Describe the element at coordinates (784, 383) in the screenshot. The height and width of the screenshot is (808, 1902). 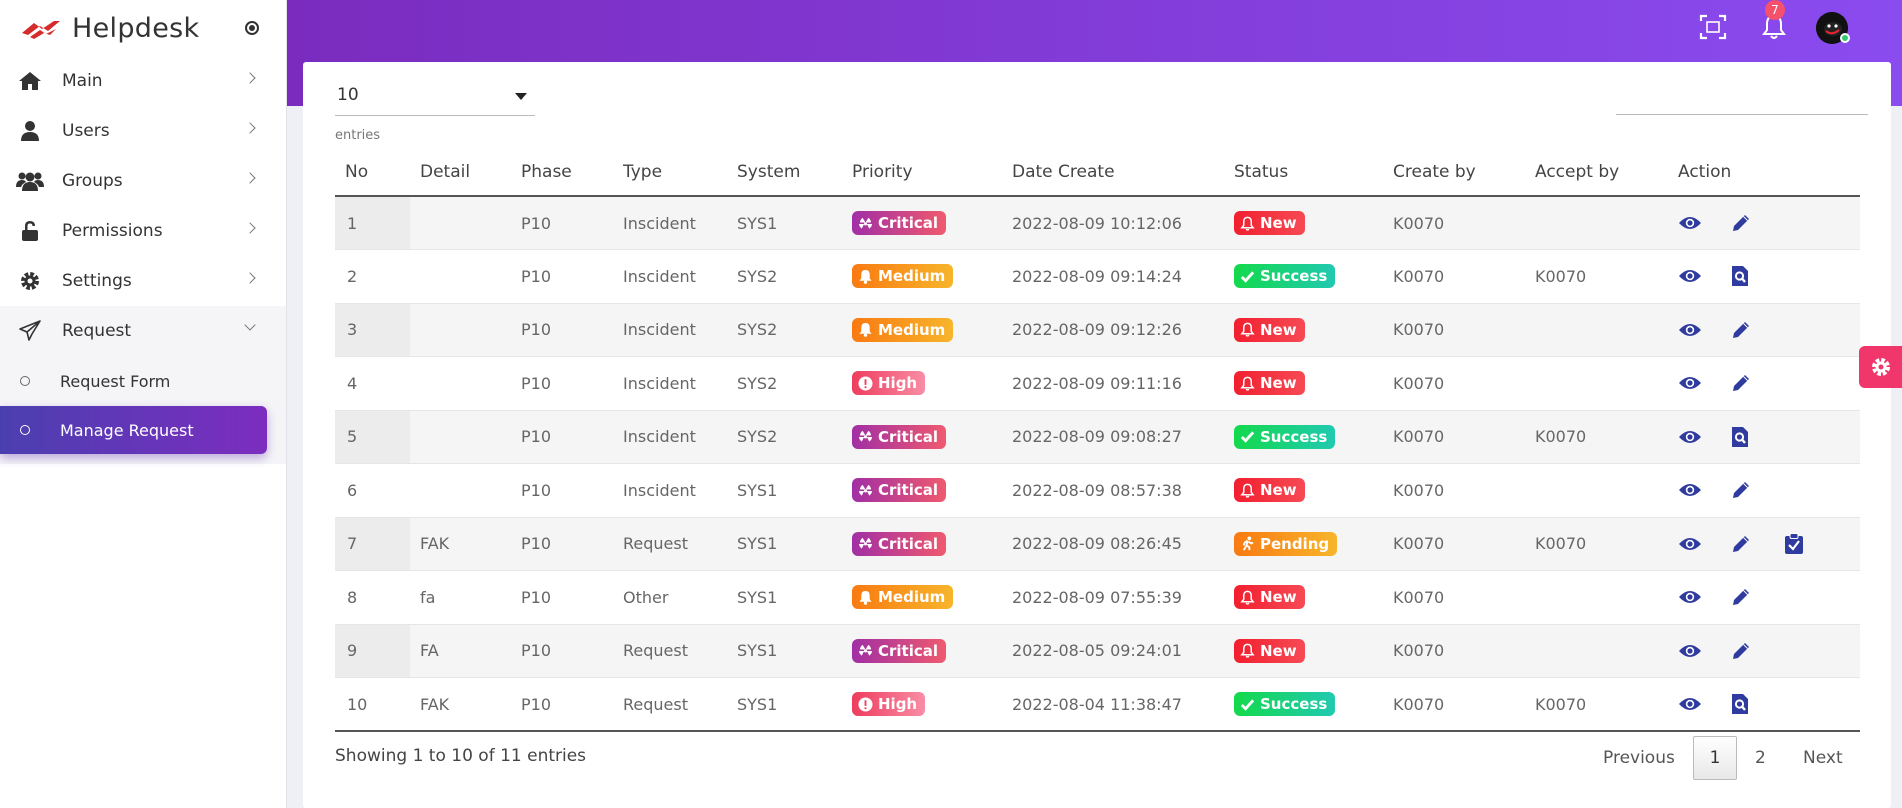
I see `cell-system: SYS2` at that location.